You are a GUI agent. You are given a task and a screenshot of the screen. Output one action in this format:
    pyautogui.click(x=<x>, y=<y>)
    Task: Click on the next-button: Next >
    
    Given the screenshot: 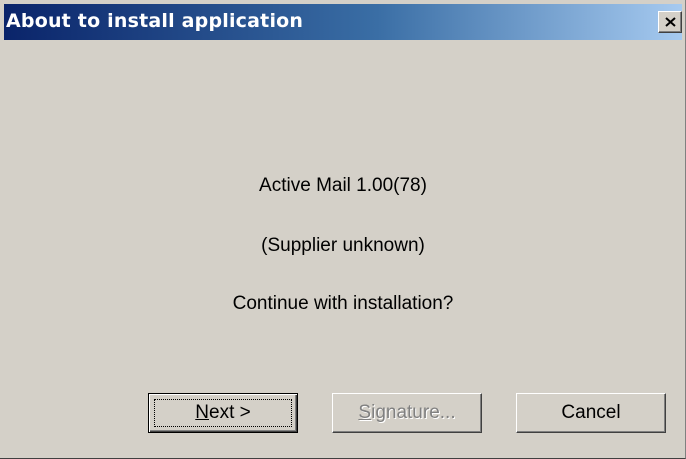 What is the action you would take?
    pyautogui.click(x=223, y=413)
    